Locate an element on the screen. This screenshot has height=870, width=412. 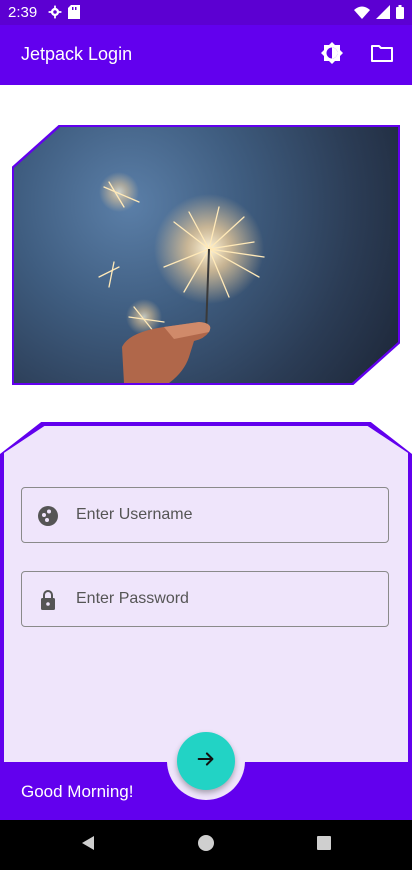
back-icon is located at coordinates (88, 845).